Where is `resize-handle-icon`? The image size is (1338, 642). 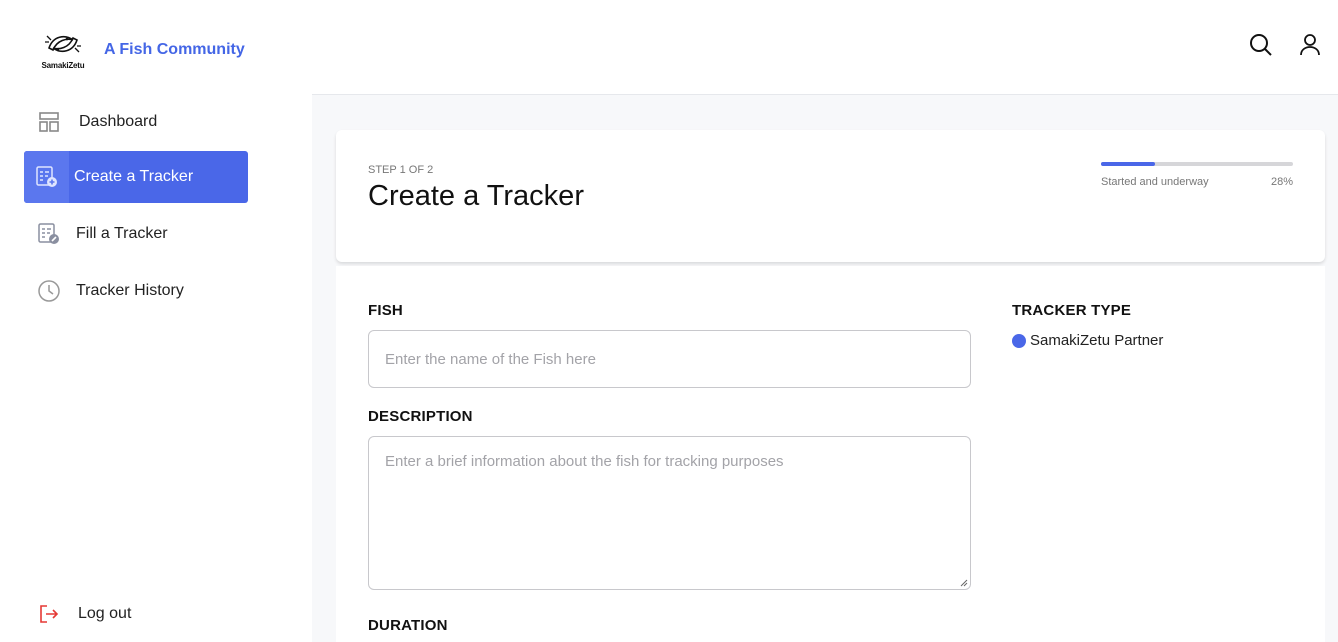 resize-handle-icon is located at coordinates (964, 583).